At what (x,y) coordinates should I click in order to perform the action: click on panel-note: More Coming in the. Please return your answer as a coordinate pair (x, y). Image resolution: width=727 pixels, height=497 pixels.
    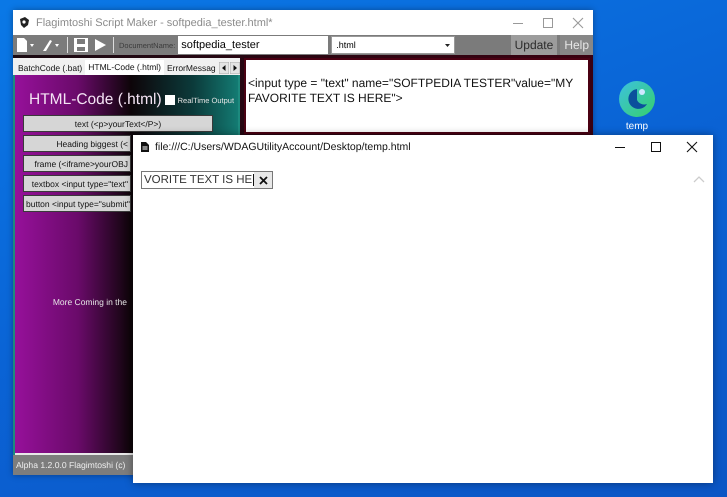
    Looking at the image, I should click on (90, 302).